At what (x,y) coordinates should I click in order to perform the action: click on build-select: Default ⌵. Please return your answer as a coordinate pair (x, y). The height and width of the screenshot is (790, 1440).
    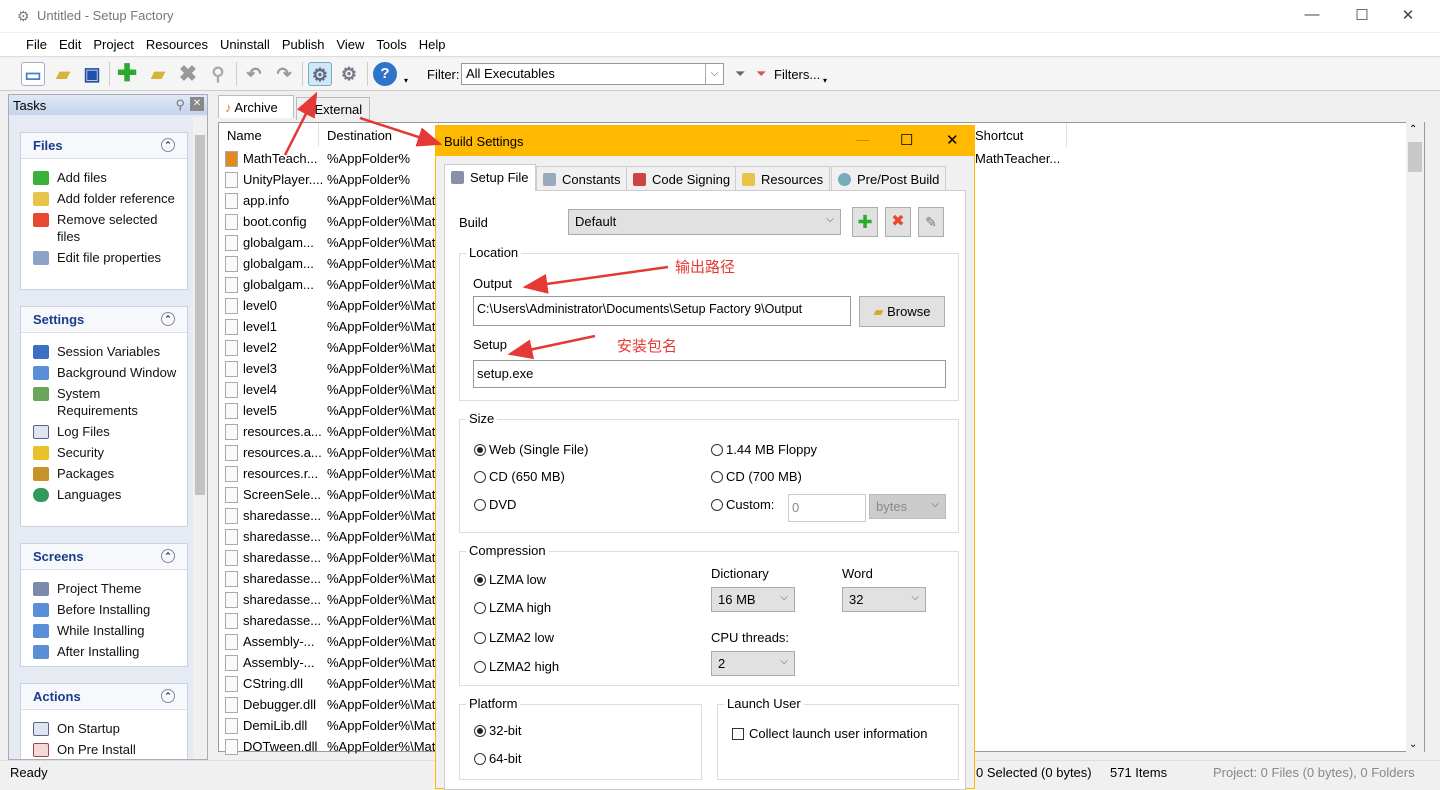
    Looking at the image, I should click on (704, 222).